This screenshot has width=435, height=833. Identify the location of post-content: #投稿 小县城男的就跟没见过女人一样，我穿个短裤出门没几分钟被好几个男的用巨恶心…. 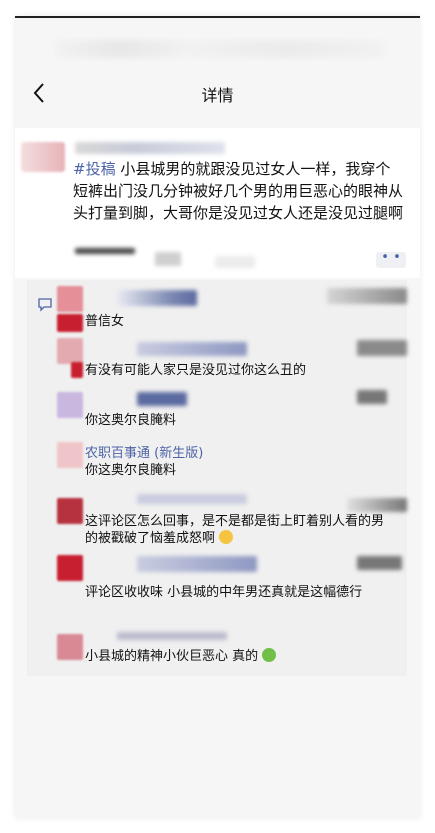
(238, 191).